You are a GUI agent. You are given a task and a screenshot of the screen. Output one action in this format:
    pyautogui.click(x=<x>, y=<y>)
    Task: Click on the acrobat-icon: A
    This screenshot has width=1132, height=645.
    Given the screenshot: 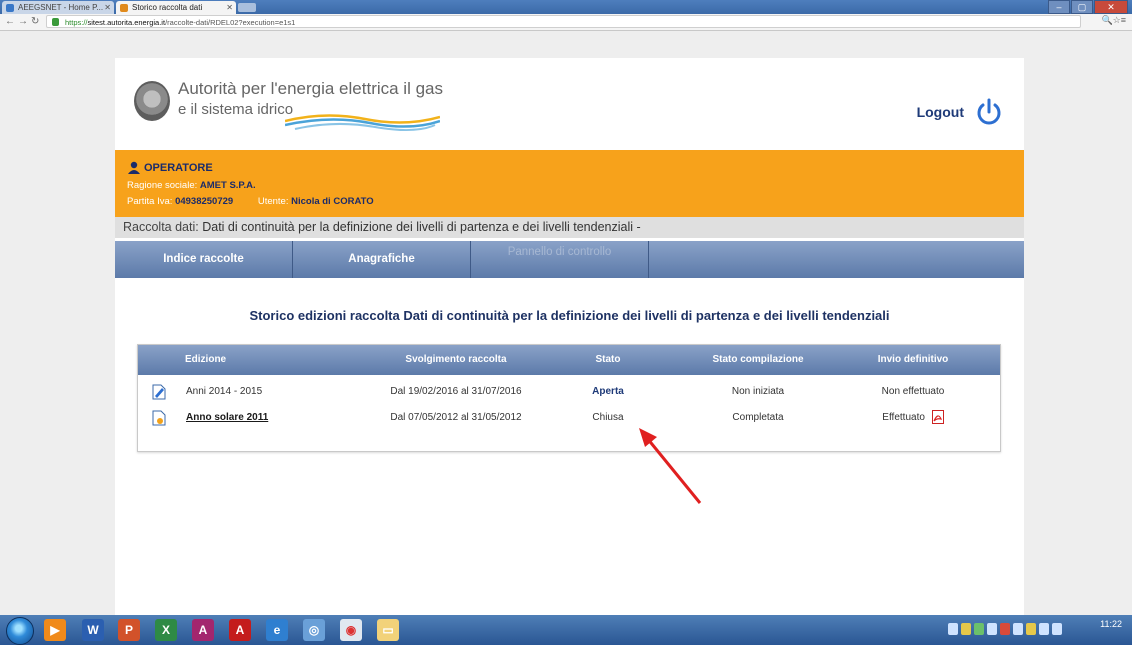 What is the action you would take?
    pyautogui.click(x=240, y=630)
    